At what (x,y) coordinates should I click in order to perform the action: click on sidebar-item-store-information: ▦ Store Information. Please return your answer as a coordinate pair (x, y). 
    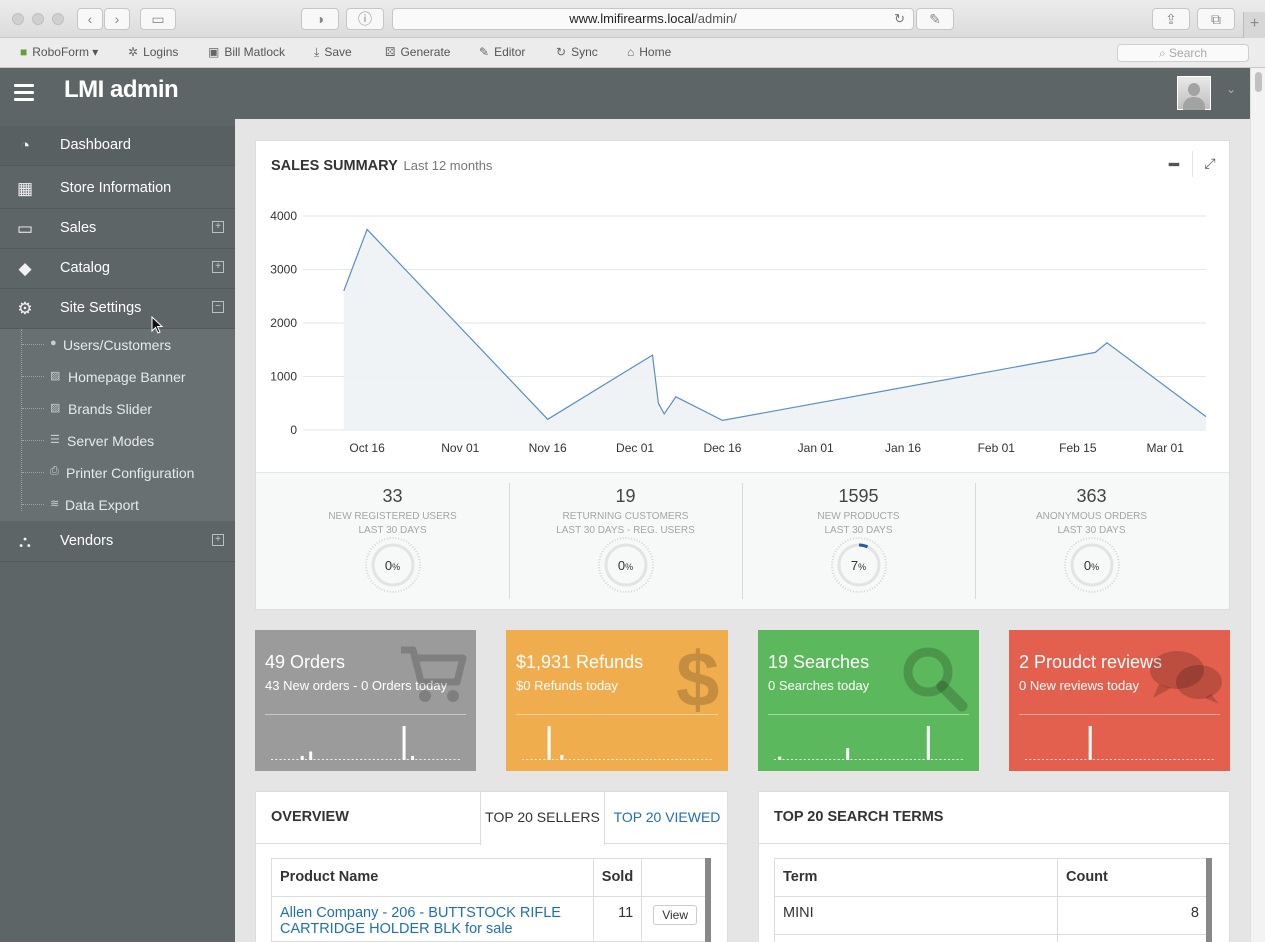
    Looking at the image, I should click on (117, 189).